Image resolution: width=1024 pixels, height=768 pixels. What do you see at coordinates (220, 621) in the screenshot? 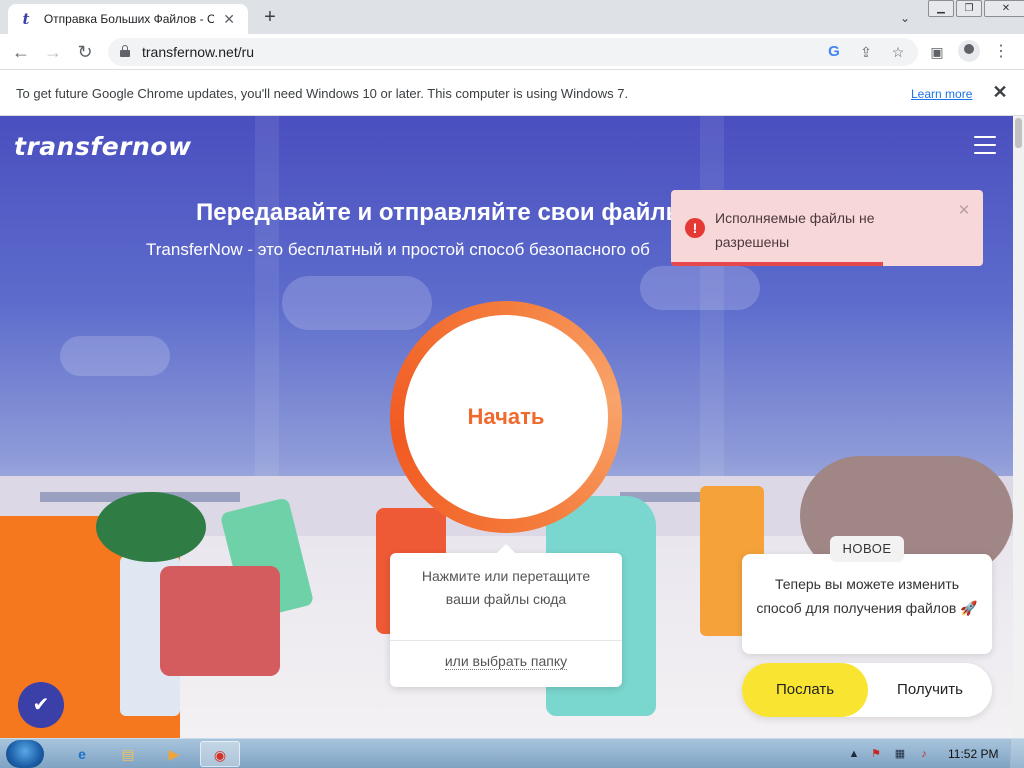
I see `red-chair-illustration` at bounding box center [220, 621].